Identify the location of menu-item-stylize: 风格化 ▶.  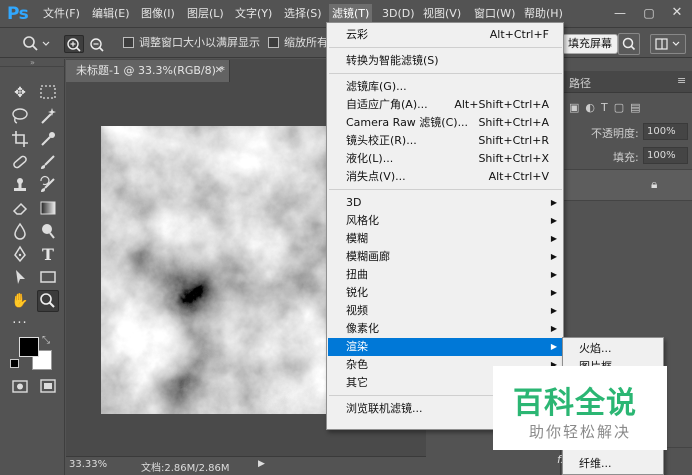
(445, 221).